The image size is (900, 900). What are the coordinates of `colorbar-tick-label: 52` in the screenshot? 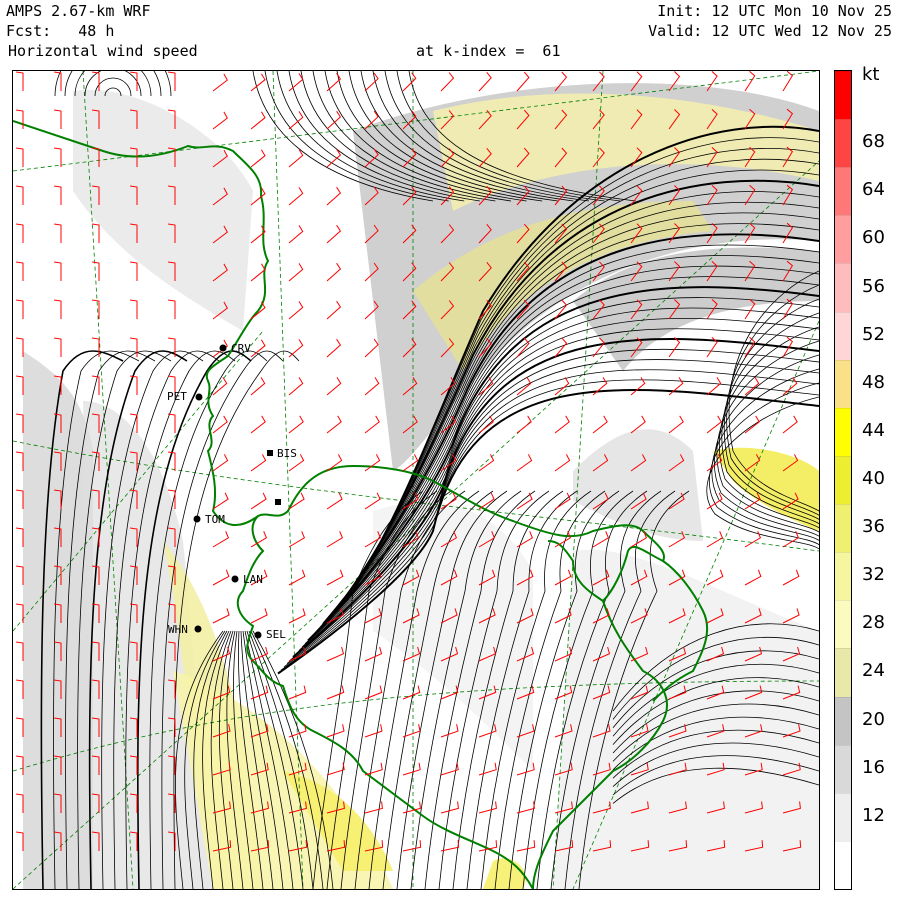 It's located at (873, 334).